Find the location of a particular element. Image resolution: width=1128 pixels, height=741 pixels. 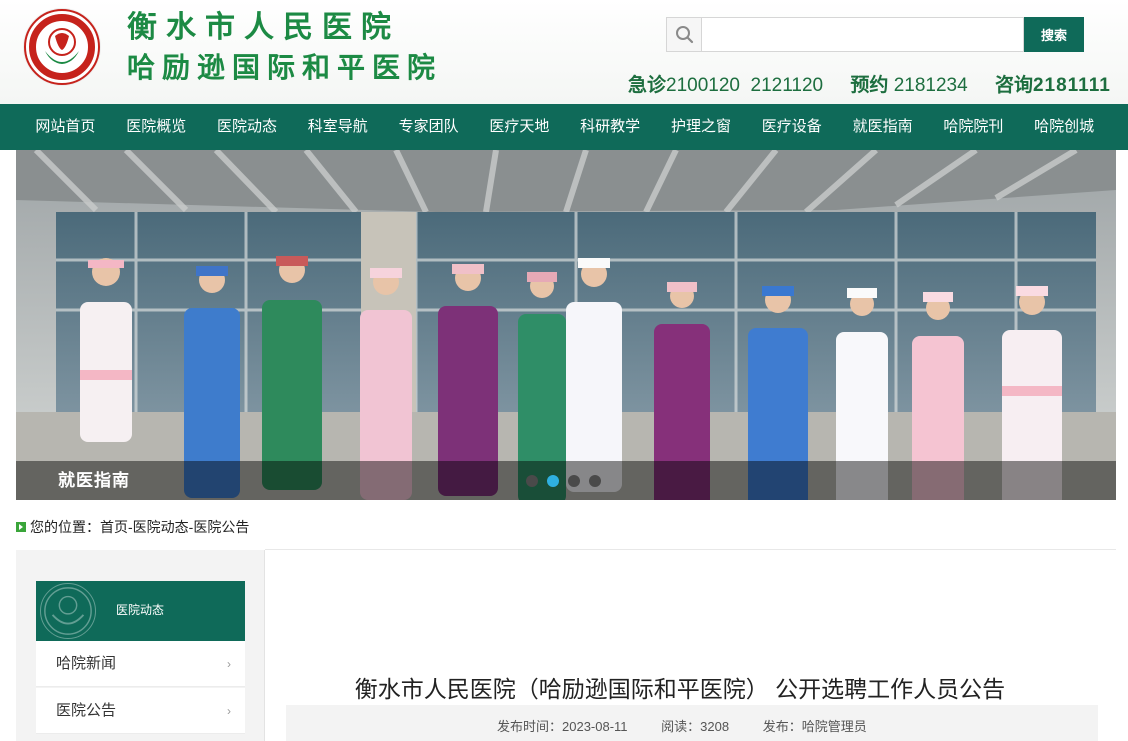

hotline-appointment: 预约 2181234 is located at coordinates (908, 85).